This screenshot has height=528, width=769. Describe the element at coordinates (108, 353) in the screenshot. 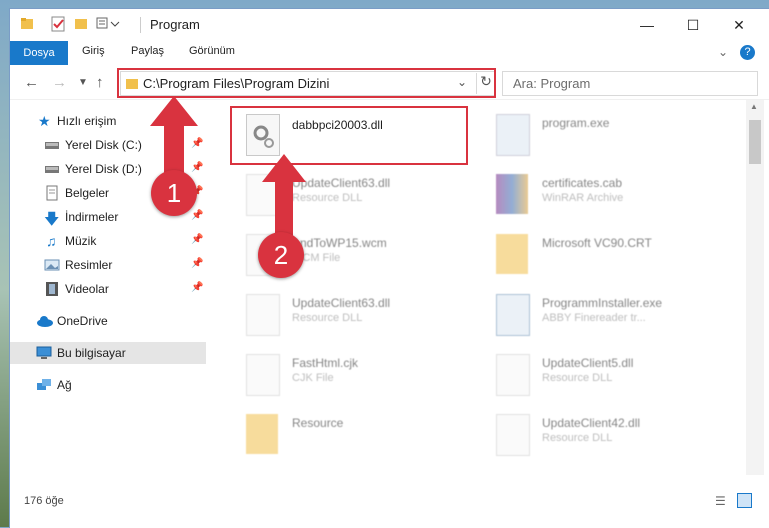

I see `sidebar-item-this-pc: Bu bilgisayar` at that location.